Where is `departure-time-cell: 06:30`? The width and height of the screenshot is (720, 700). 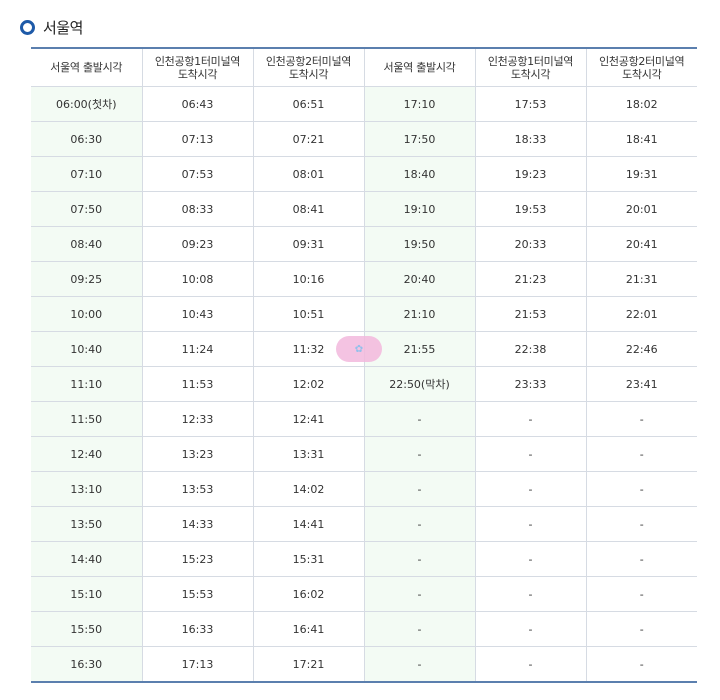
departure-time-cell: 06:30 is located at coordinates (87, 139).